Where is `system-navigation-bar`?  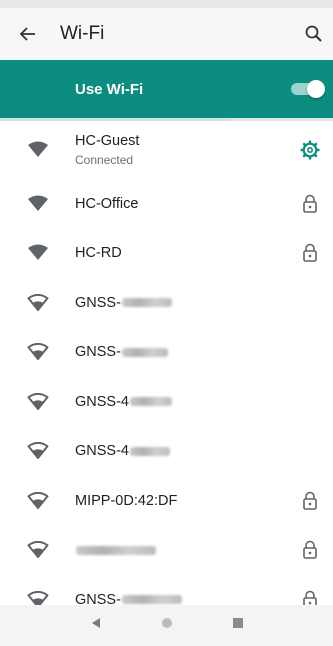
system-navigation-bar is located at coordinates (166, 625).